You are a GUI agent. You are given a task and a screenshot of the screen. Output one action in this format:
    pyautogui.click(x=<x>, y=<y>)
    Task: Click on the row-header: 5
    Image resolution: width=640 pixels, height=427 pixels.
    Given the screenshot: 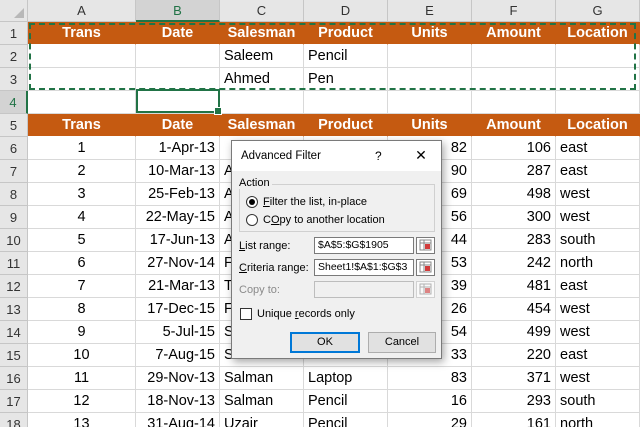 What is the action you would take?
    pyautogui.click(x=14, y=125)
    